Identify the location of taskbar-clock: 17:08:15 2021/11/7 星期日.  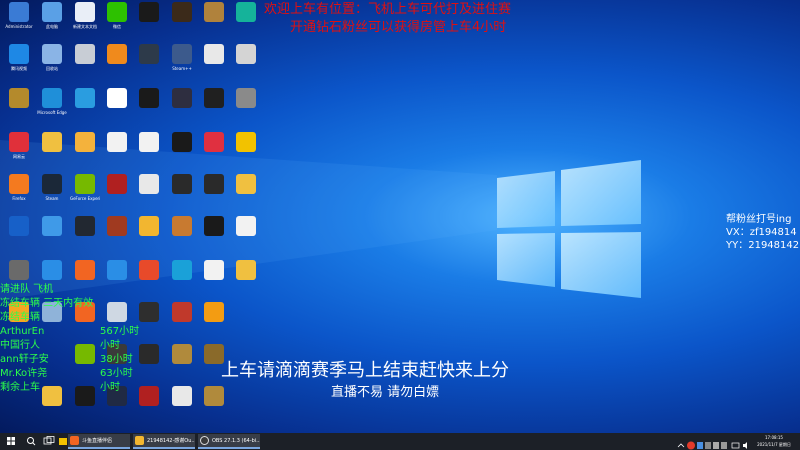
(774, 441).